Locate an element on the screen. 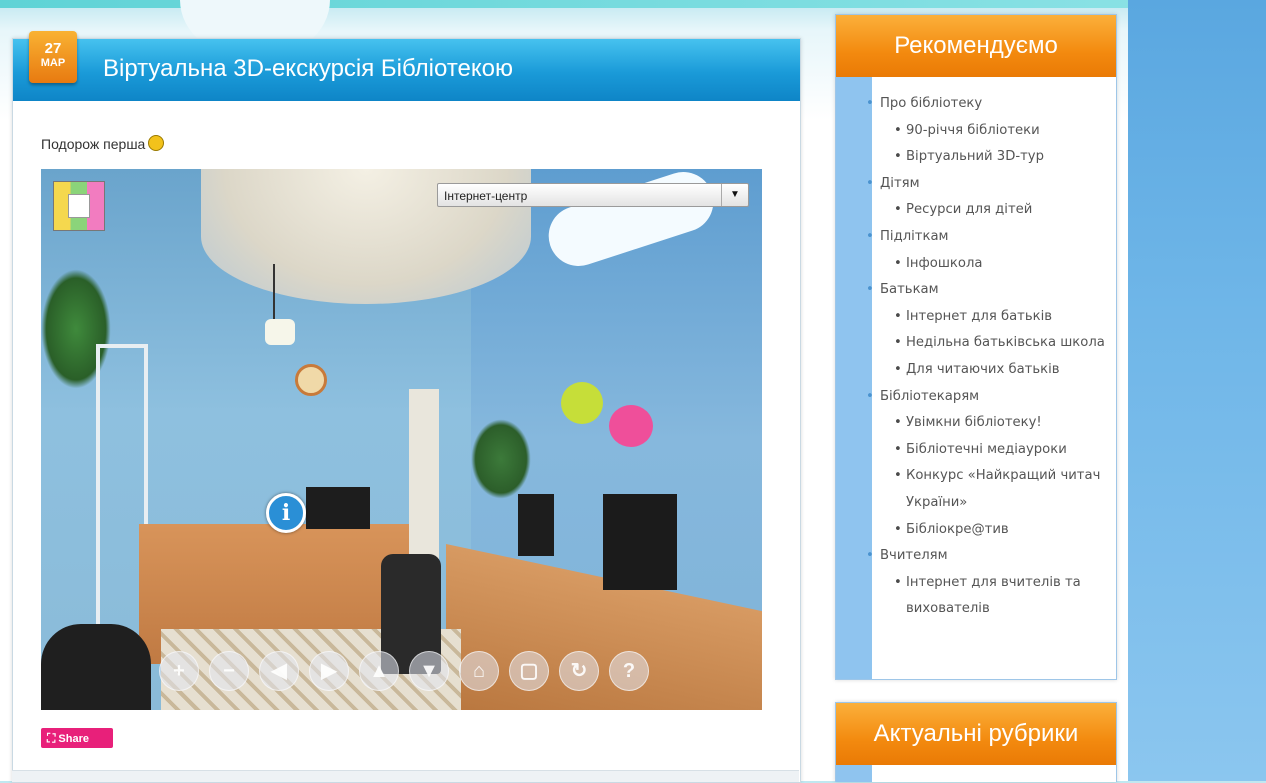 This screenshot has height=783, width=1266. minus-icon: − is located at coordinates (229, 671).